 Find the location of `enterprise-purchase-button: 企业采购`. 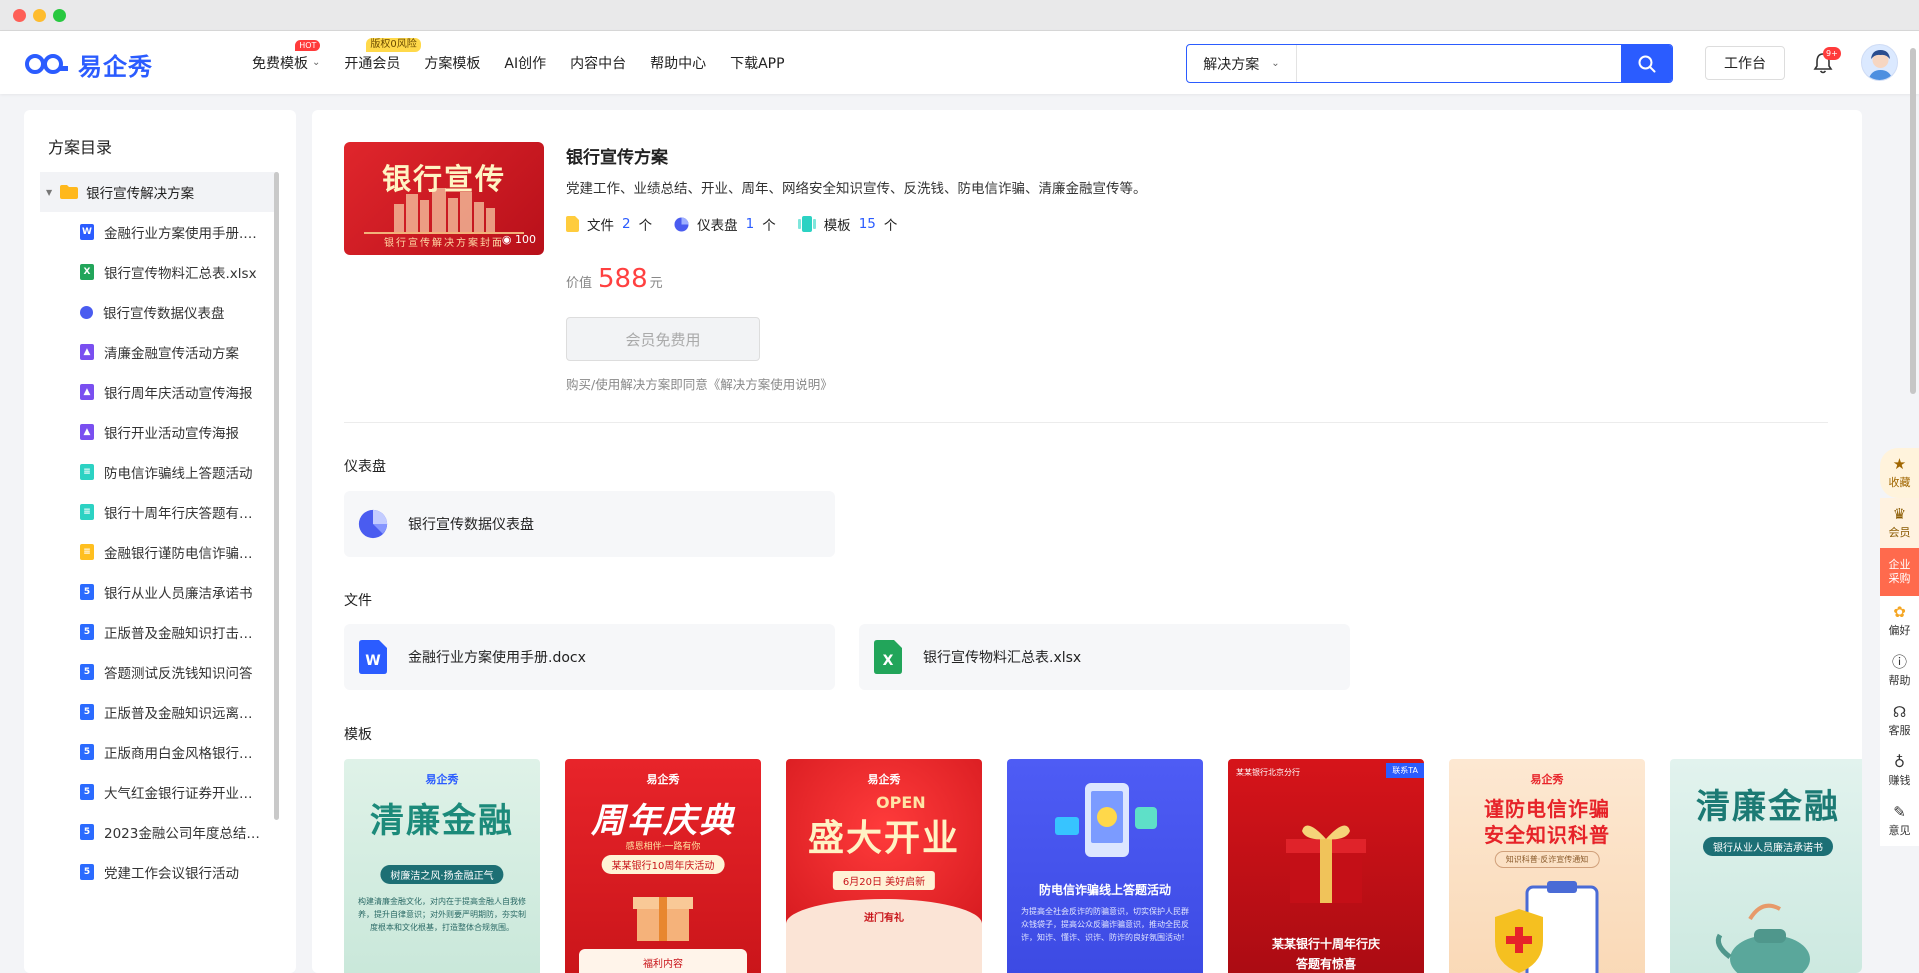

enterprise-purchase-button: 企业采购 is located at coordinates (1899, 572).